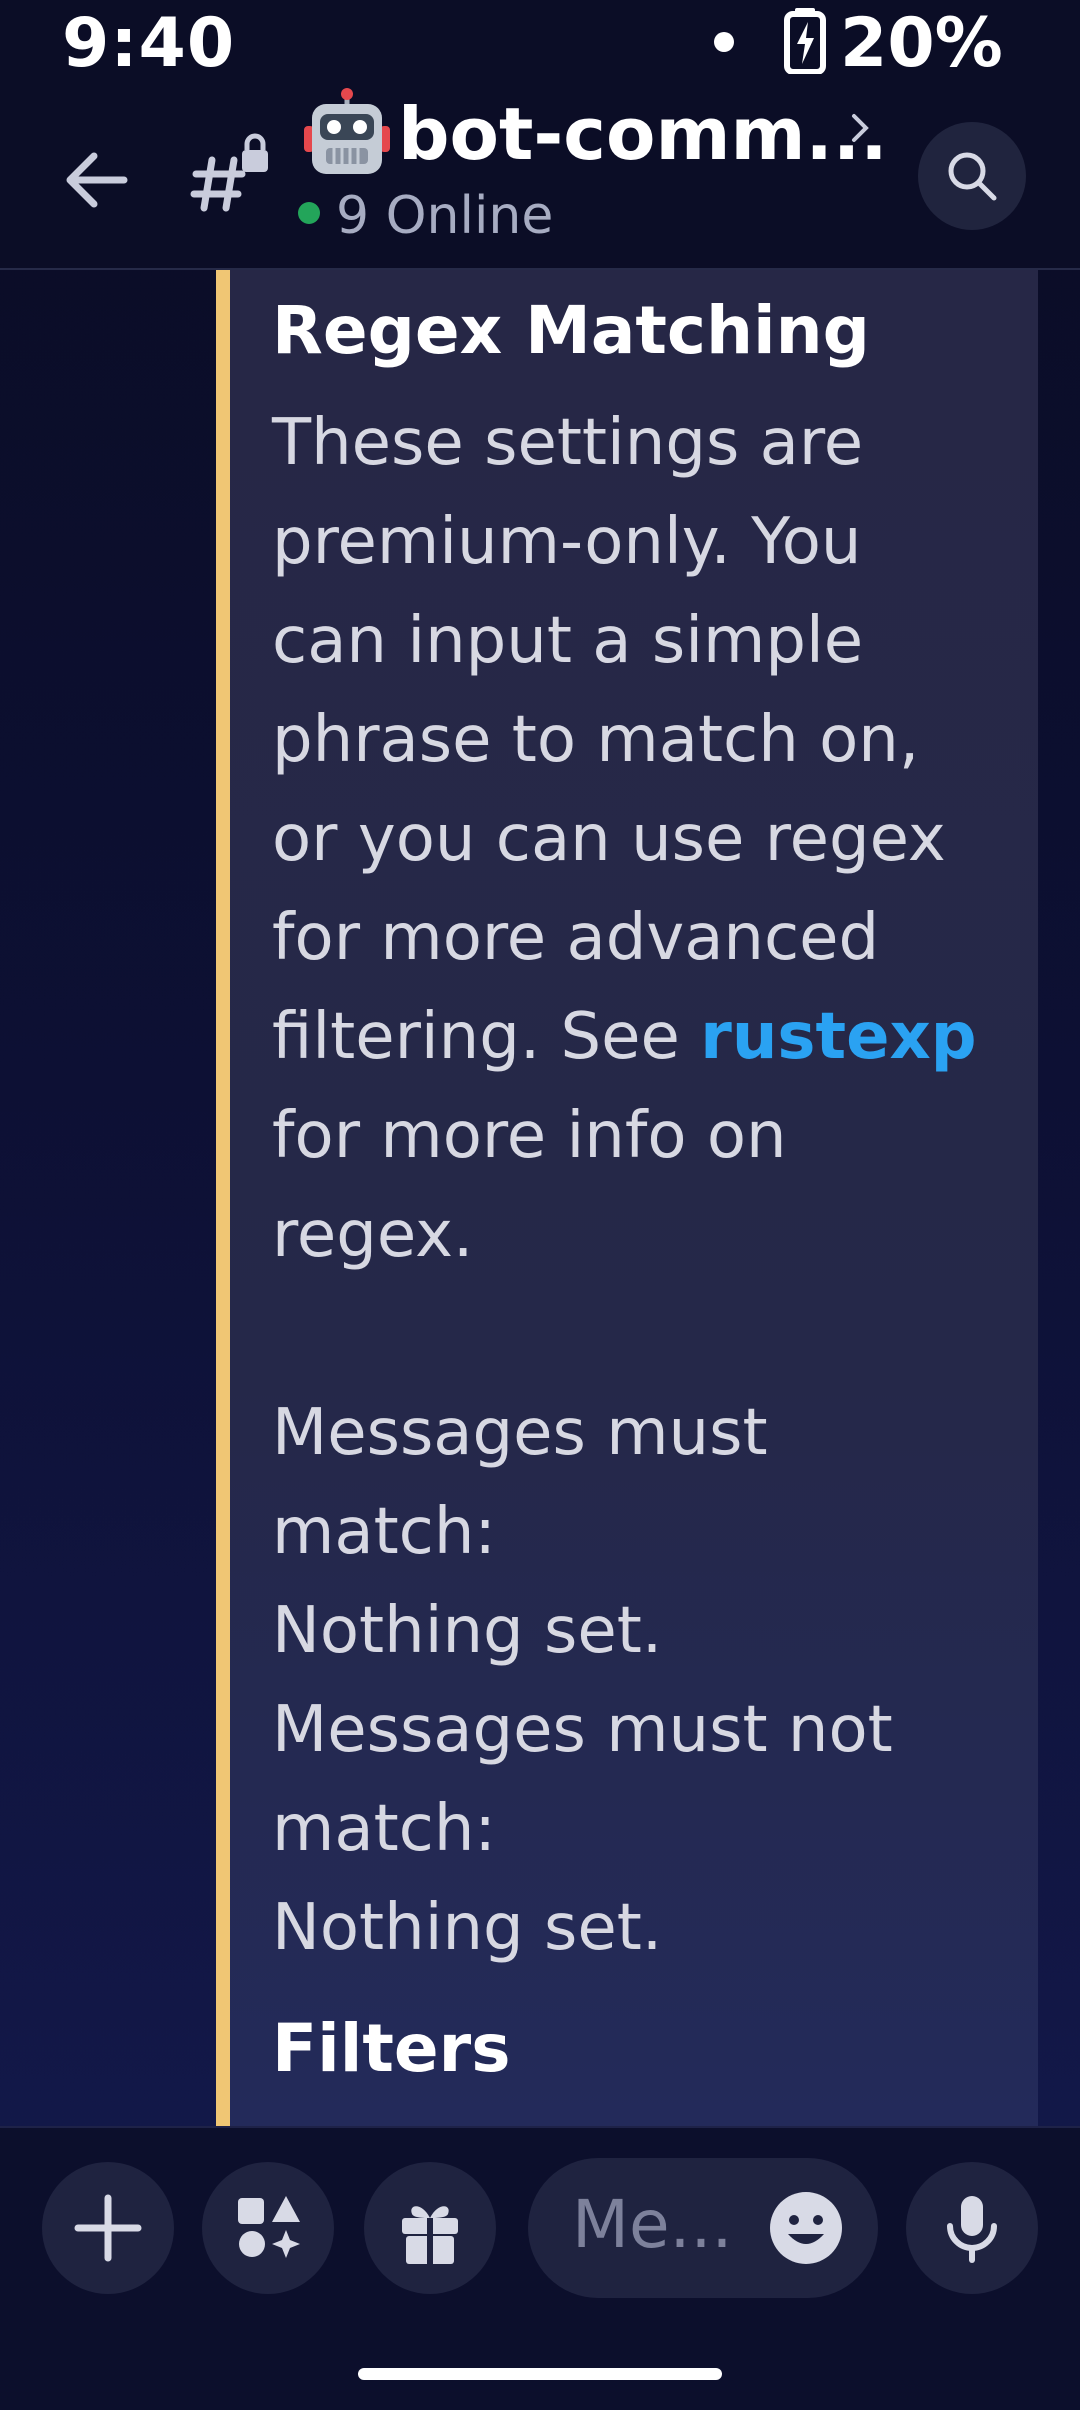 This screenshot has height=2410, width=1080. Describe the element at coordinates (430, 2235) in the screenshot. I see `gift-icon` at that location.